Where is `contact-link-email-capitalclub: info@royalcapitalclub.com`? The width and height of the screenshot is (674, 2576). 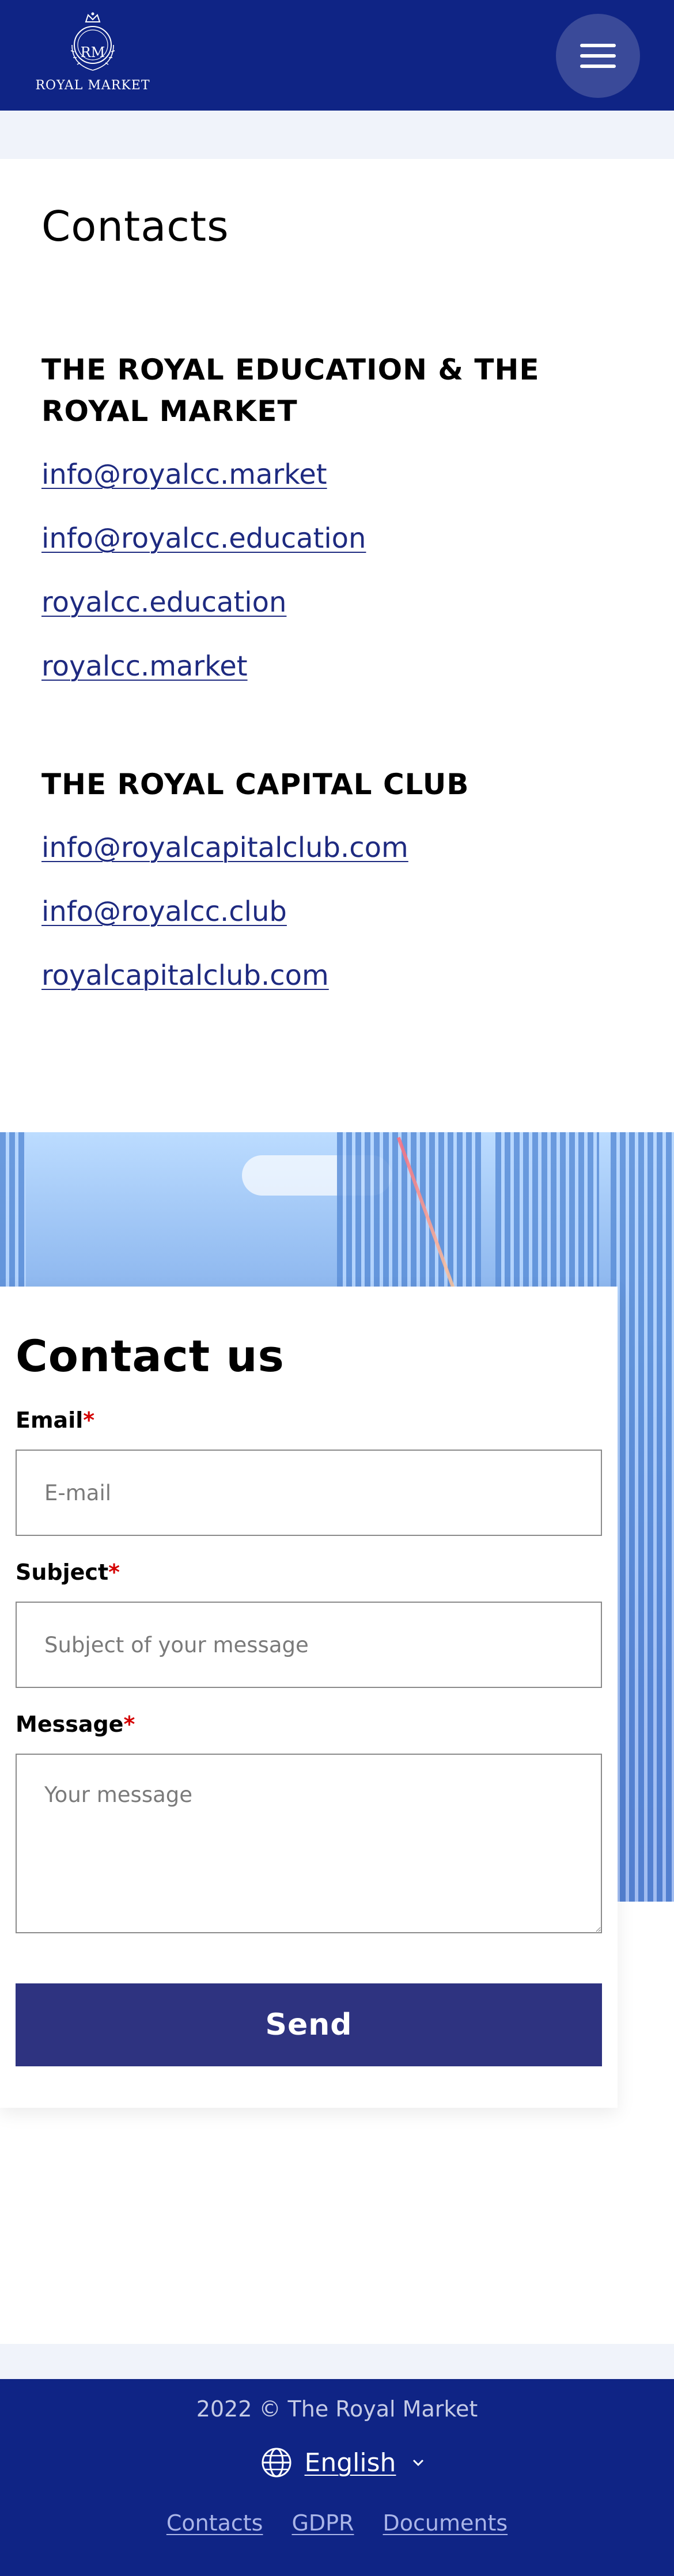 contact-link-email-capitalclub: info@royalcapitalclub.com is located at coordinates (224, 848).